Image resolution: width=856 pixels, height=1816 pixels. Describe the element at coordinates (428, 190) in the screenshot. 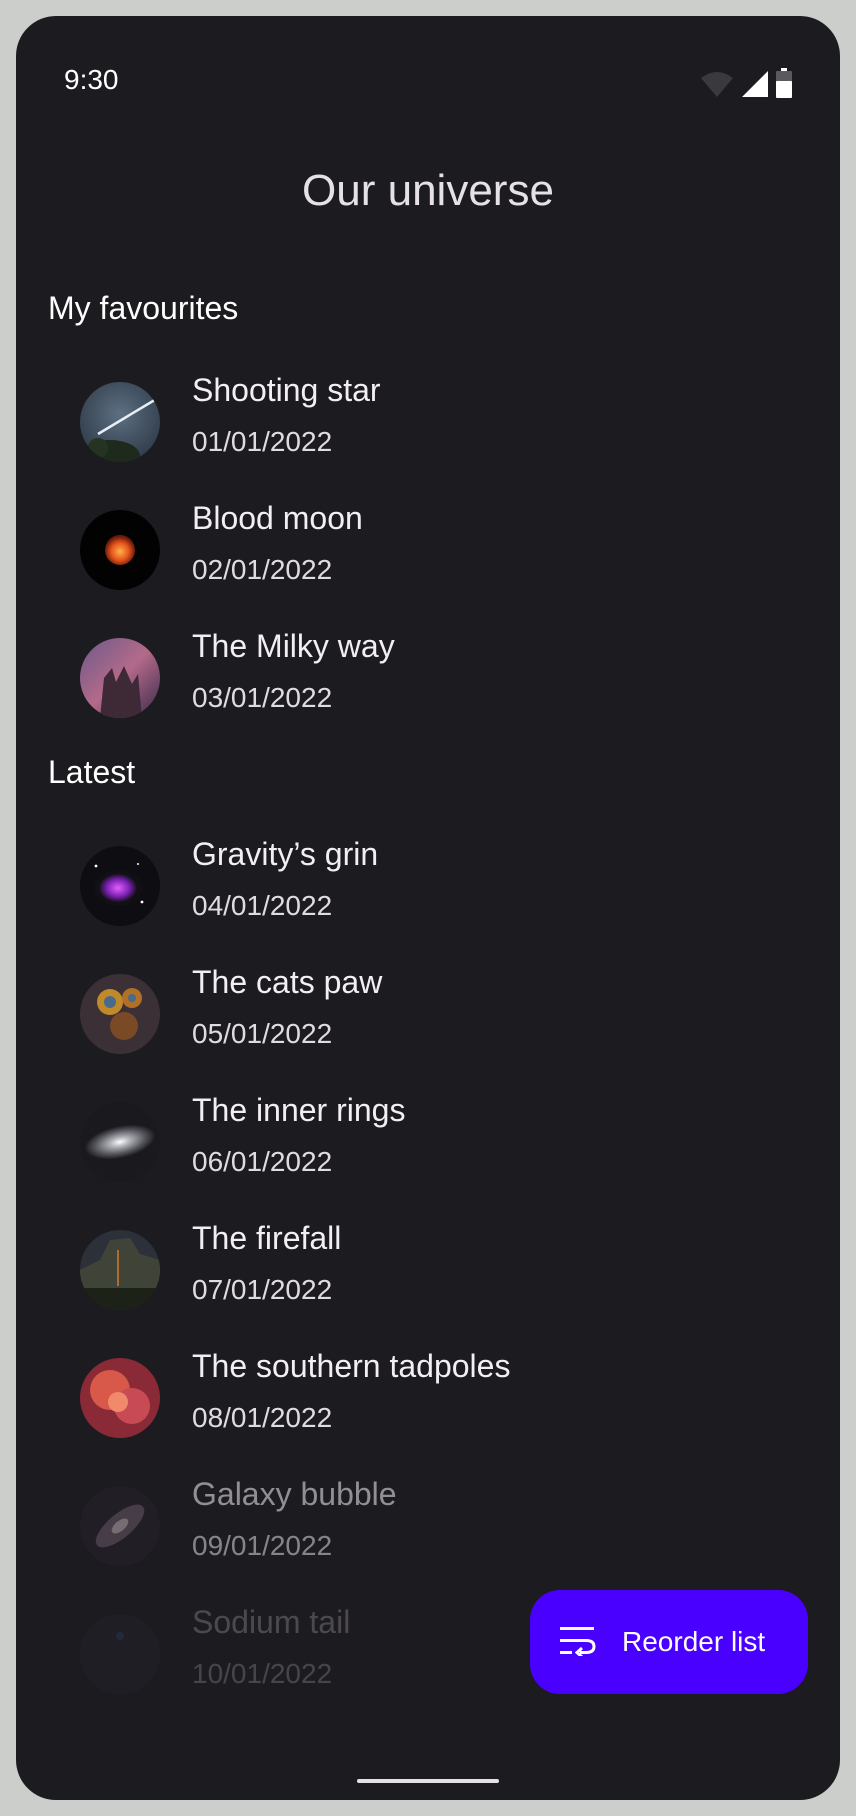

I see `page-title: Our universe` at that location.